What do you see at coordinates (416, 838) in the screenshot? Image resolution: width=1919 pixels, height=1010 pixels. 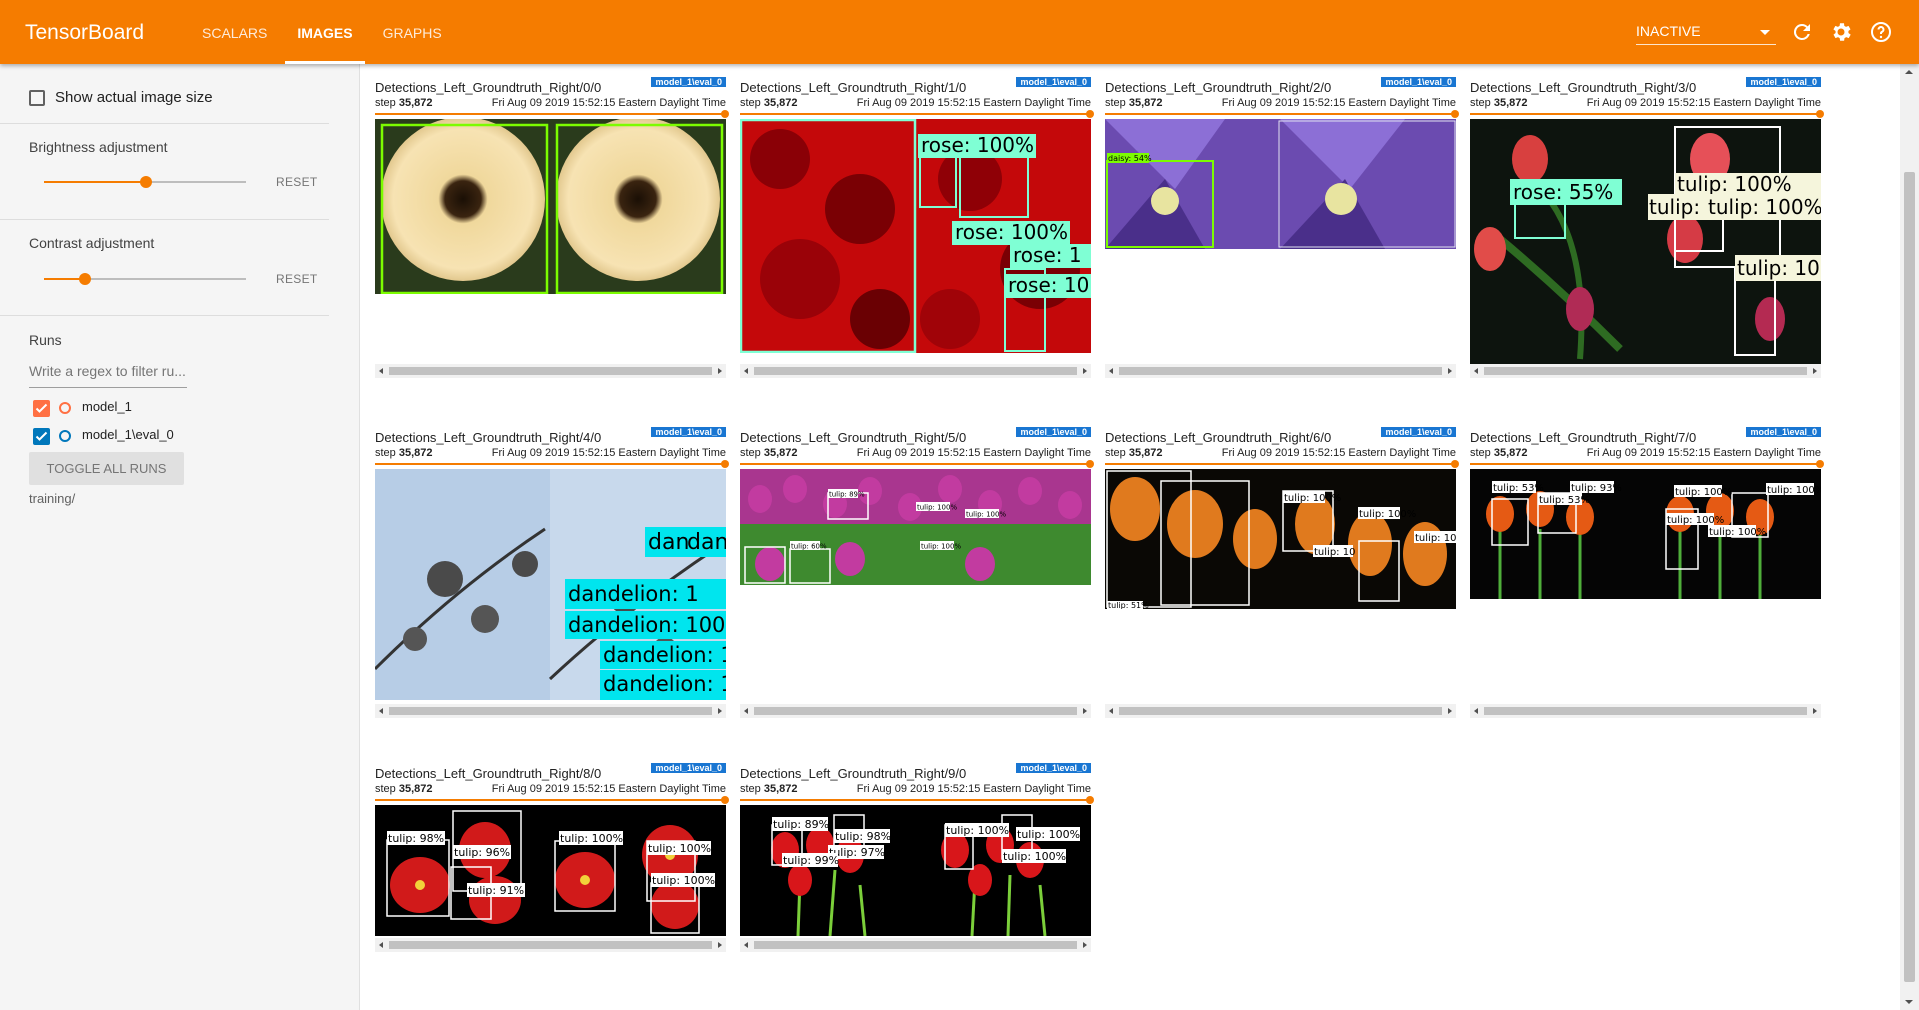 I see `detection-label: tulip: 98%` at bounding box center [416, 838].